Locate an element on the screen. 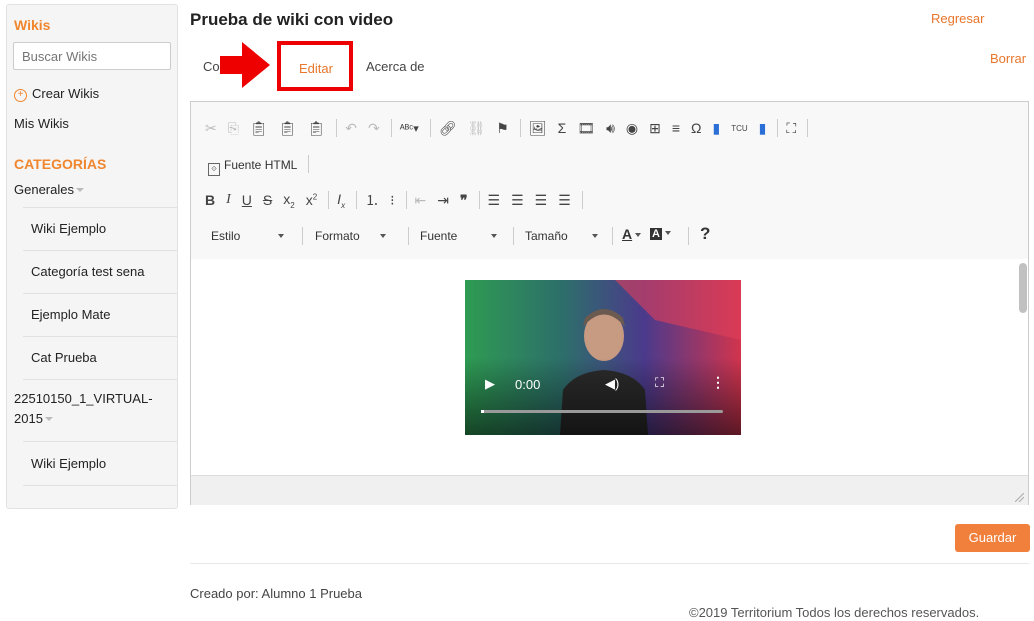 The image size is (1034, 621). flash-icon: ◉ is located at coordinates (632, 128).